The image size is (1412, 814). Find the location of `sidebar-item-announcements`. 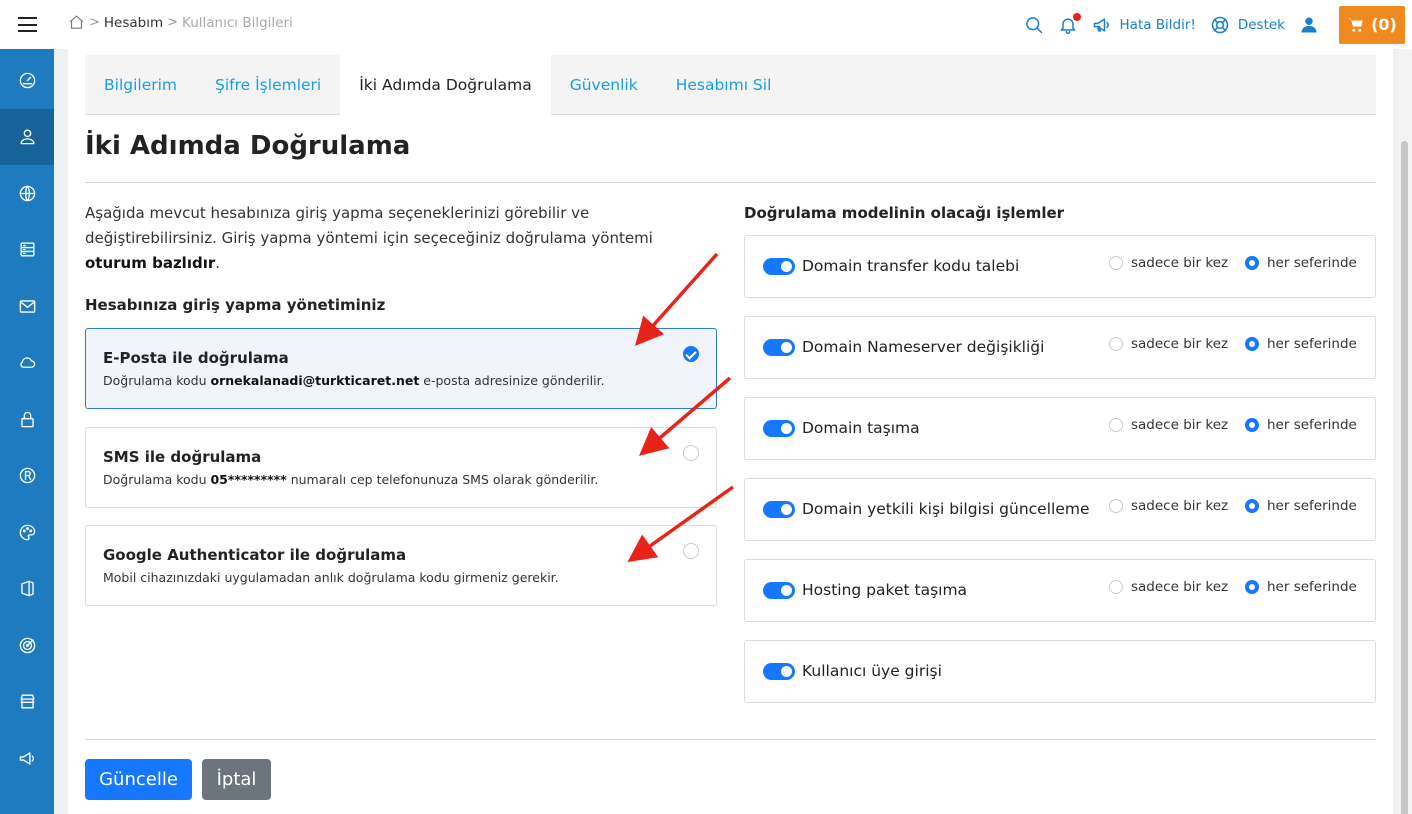

sidebar-item-announcements is located at coordinates (27, 758).